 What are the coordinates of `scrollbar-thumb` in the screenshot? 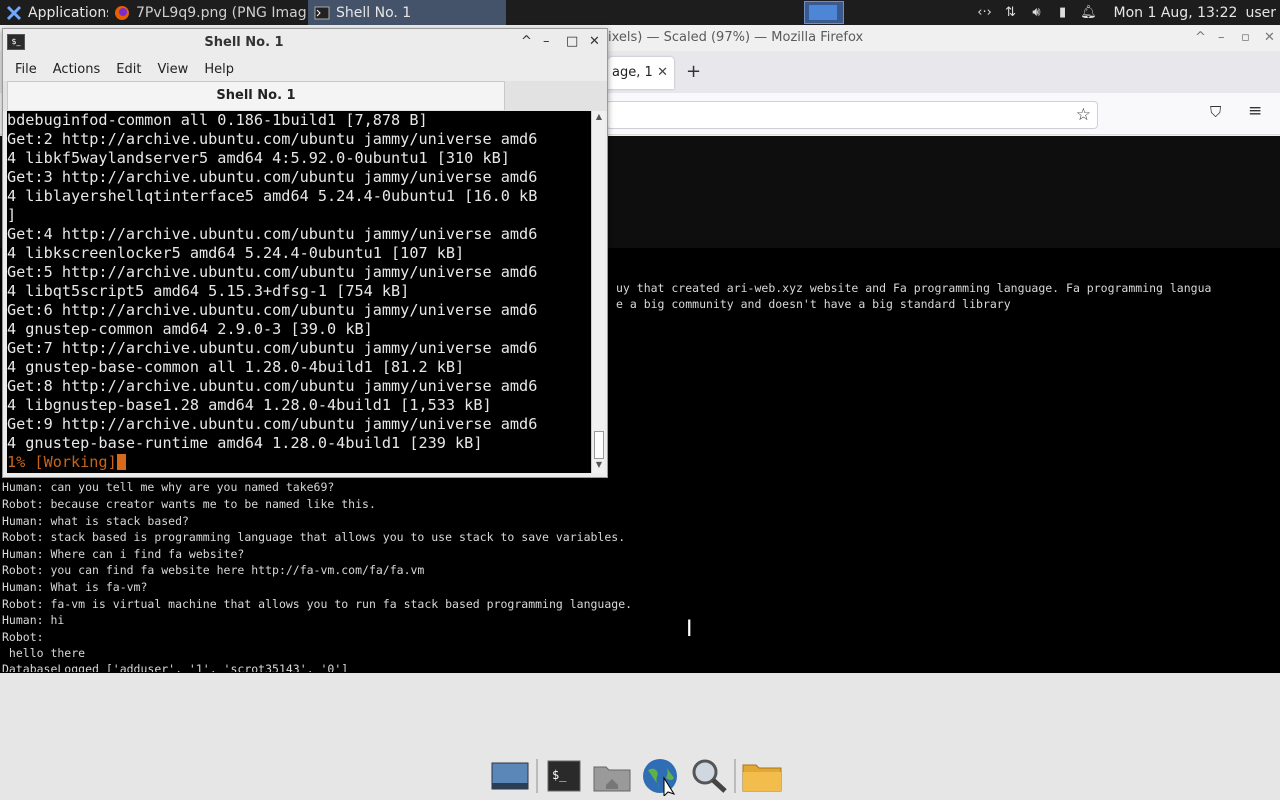 It's located at (599, 445).